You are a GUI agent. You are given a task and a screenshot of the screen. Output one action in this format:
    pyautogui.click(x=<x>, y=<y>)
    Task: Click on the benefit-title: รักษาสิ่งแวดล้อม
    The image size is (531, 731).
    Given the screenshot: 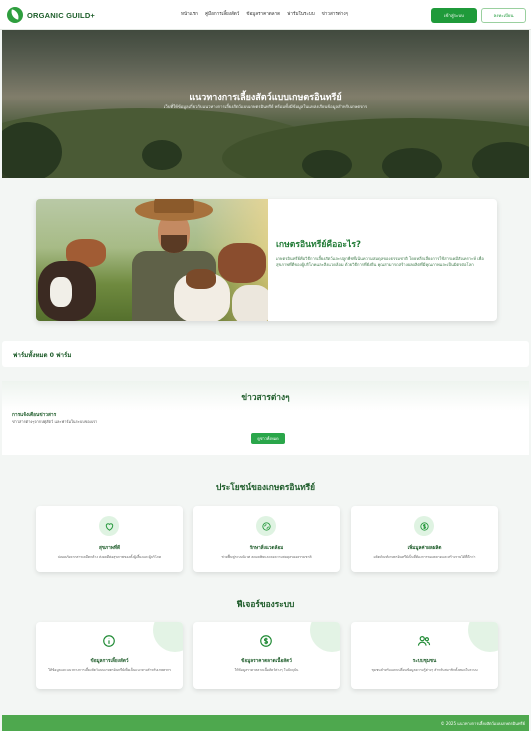 What is the action you would take?
    pyautogui.click(x=266, y=548)
    